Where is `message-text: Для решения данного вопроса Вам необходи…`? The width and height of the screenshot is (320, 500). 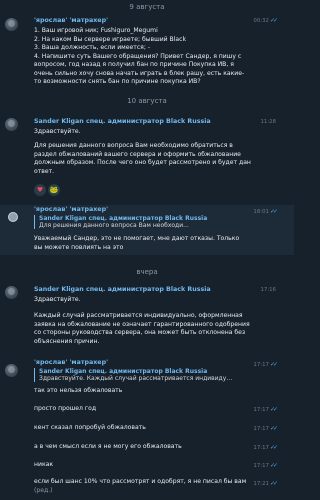 message-text: Для решения данного вопроса Вам необходи… is located at coordinates (143, 159).